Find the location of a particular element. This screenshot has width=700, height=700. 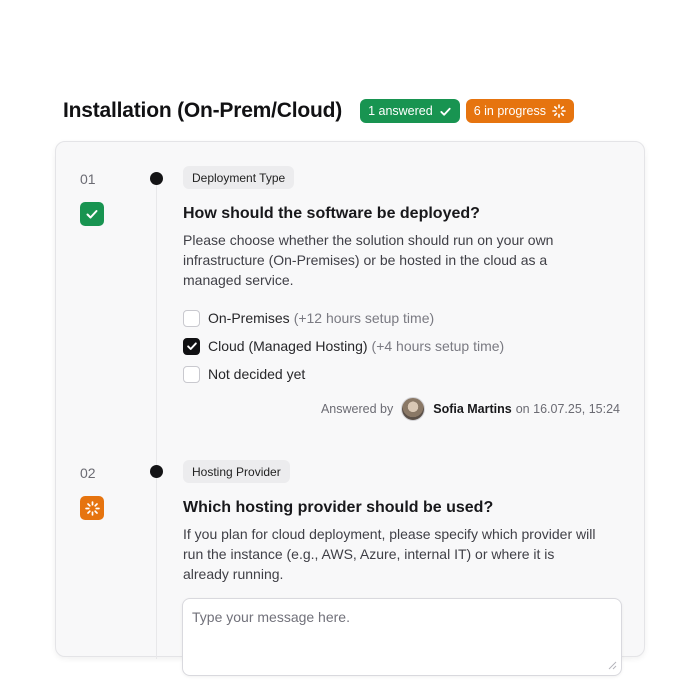

answerer-name: Sofia Martins is located at coordinates (472, 409).